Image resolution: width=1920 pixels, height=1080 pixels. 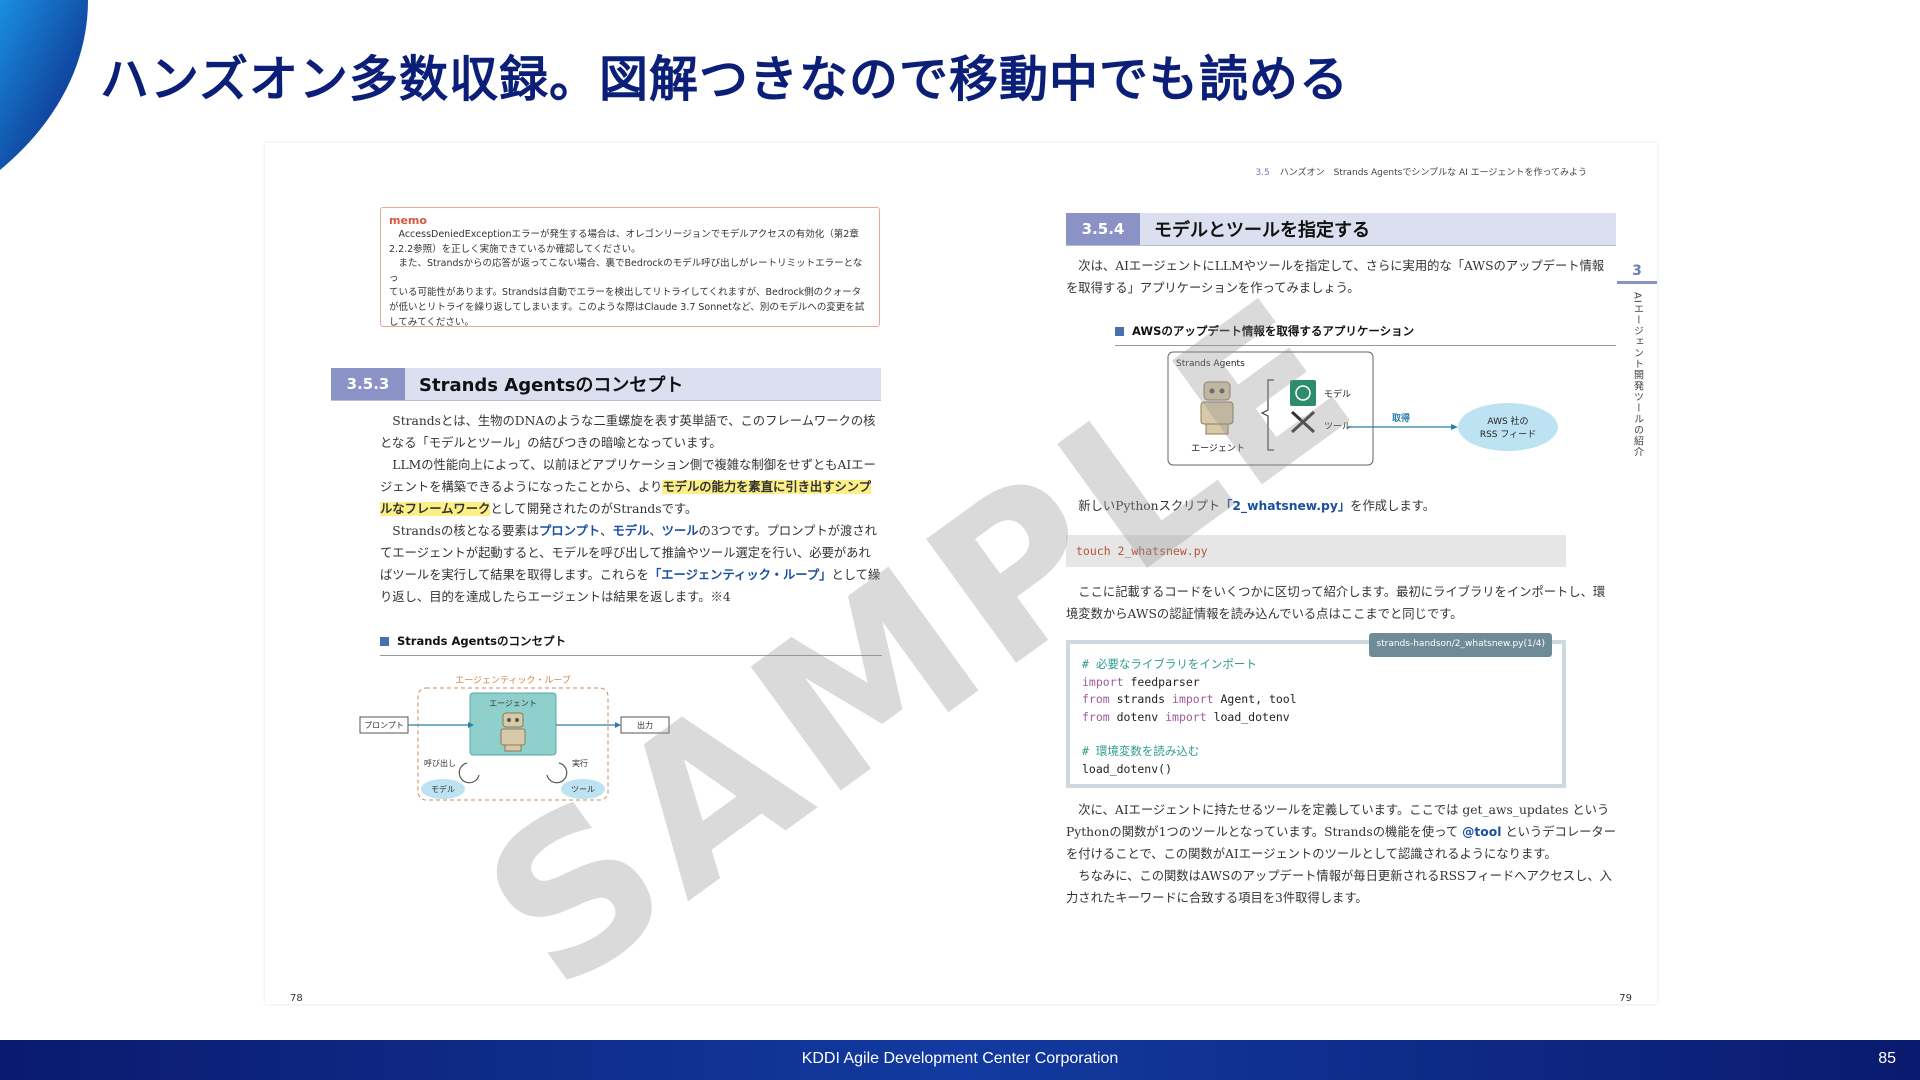 What do you see at coordinates (594, 509) in the screenshot?
I see `text-run: として開発されたのがStrandsです。` at bounding box center [594, 509].